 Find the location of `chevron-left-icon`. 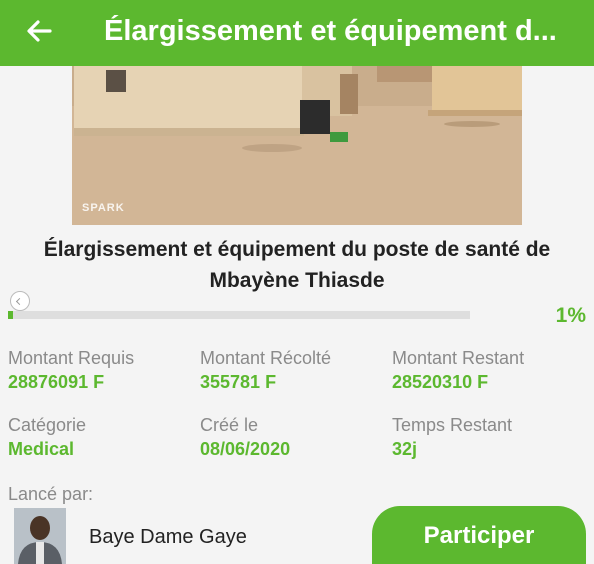

chevron-left-icon is located at coordinates (20, 301).